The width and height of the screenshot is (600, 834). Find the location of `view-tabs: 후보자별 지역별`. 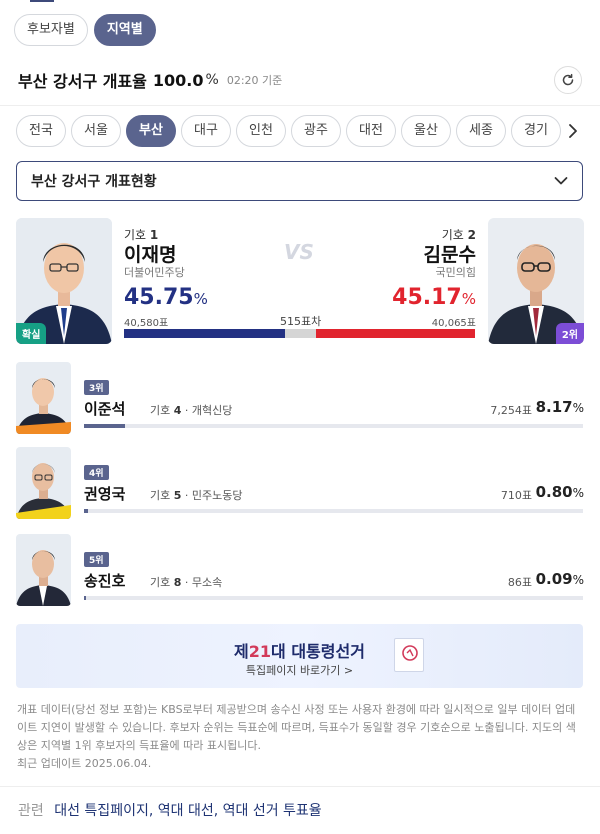

view-tabs: 후보자별 지역별 is located at coordinates (85, 30).